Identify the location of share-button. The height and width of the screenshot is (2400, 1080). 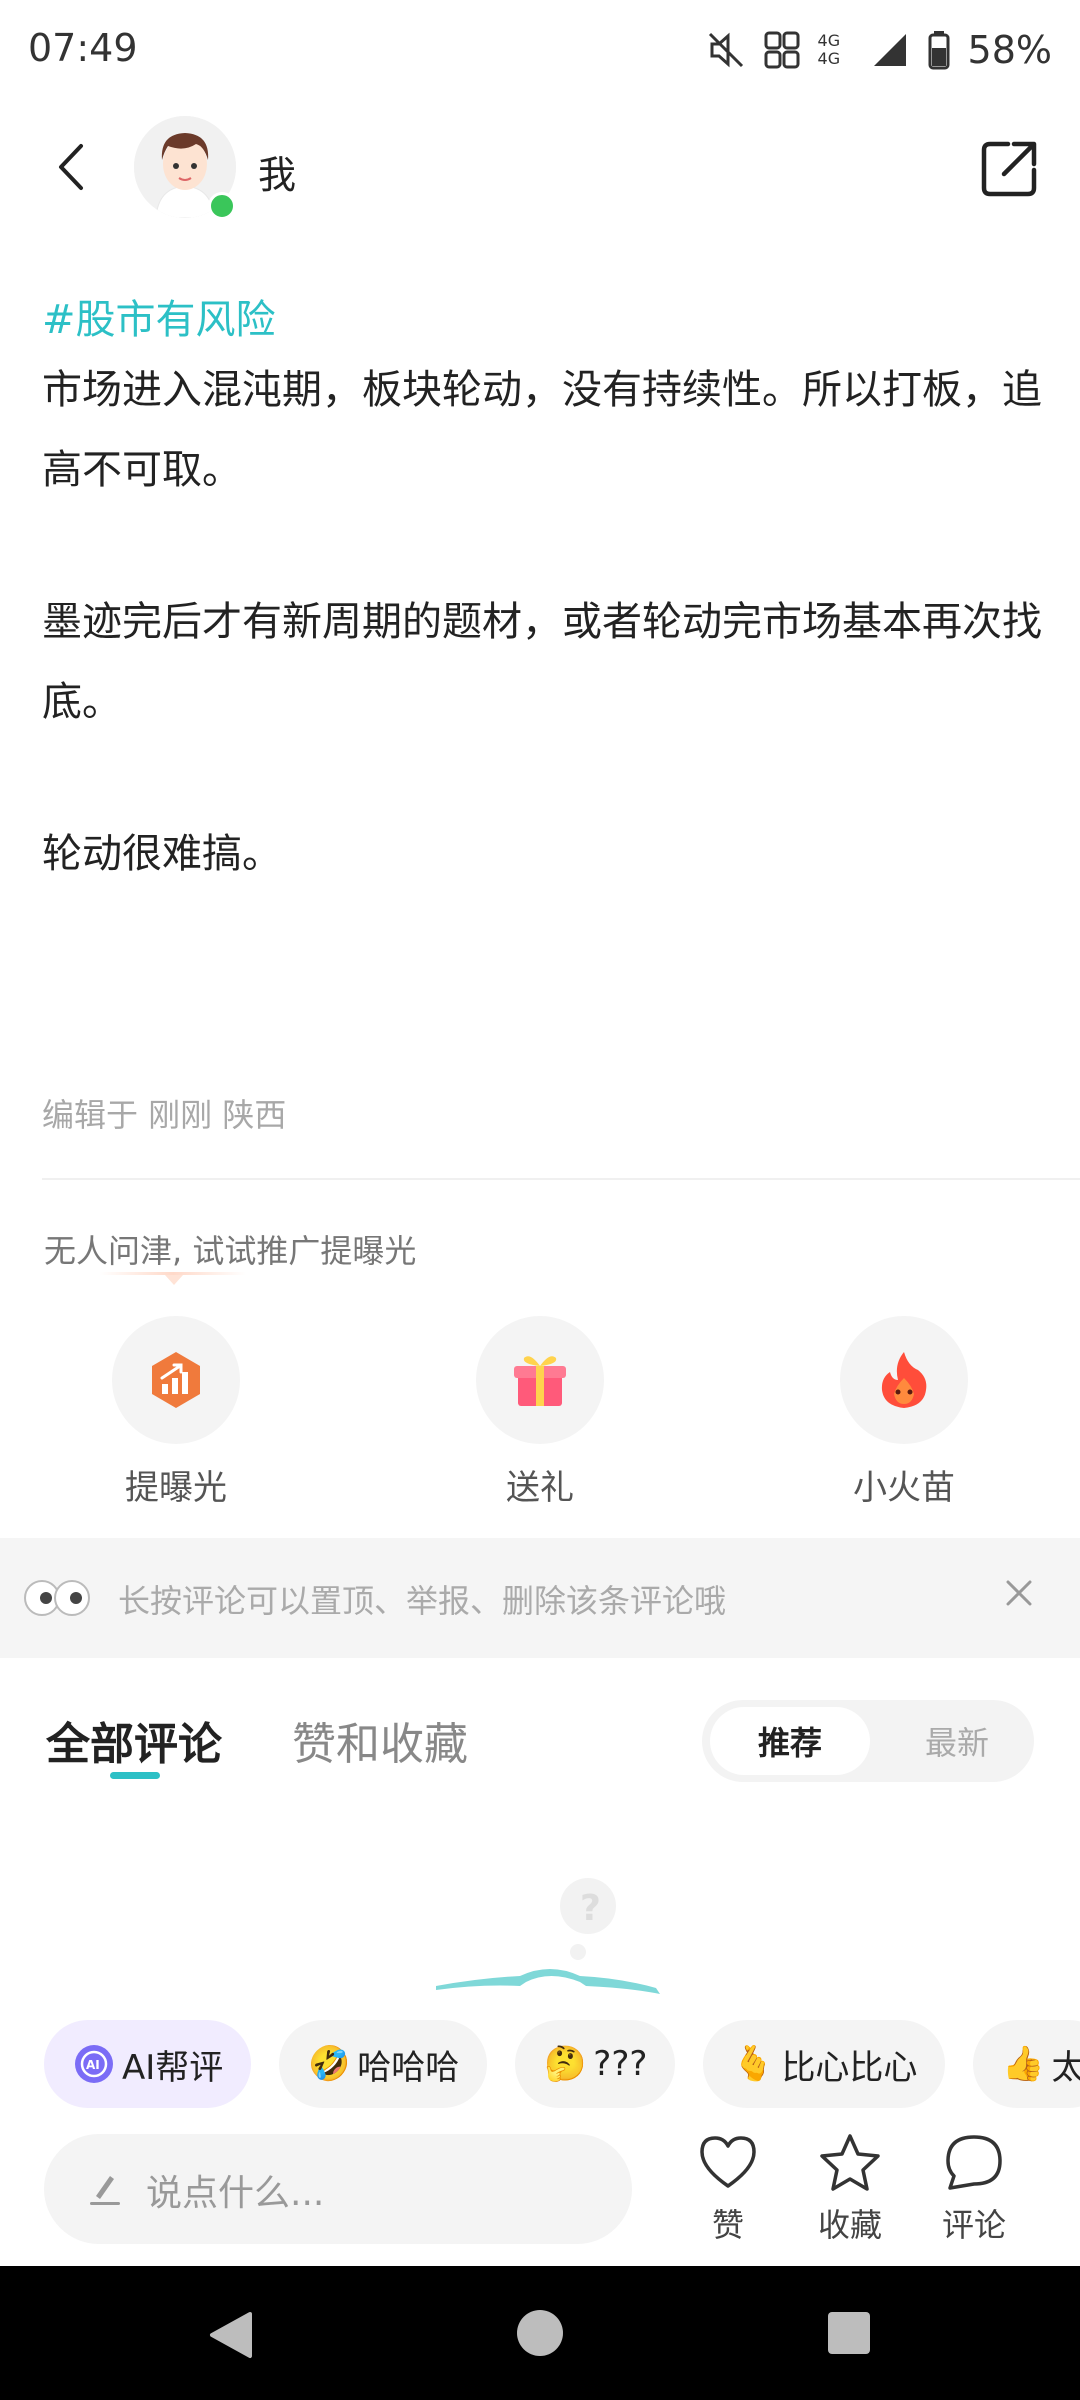
(1009, 169).